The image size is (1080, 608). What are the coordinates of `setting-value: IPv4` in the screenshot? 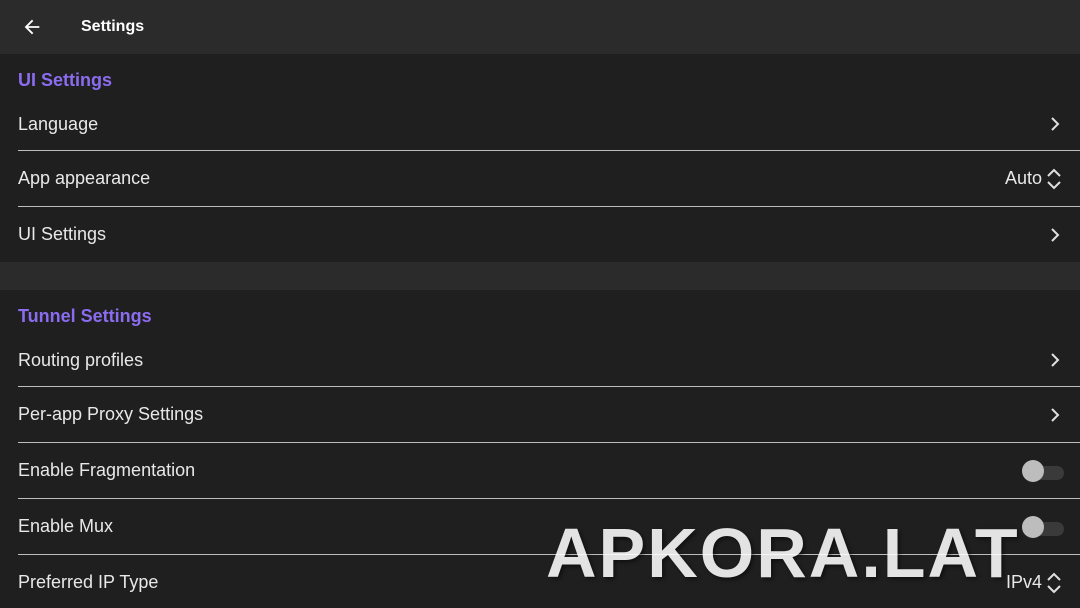 It's located at (1023, 582).